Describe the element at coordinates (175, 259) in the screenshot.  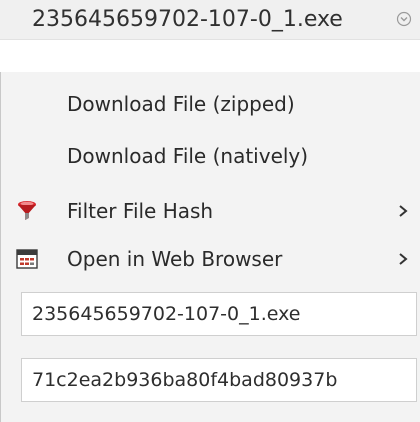
I see `menu-item-label: Open in Web Browser` at that location.